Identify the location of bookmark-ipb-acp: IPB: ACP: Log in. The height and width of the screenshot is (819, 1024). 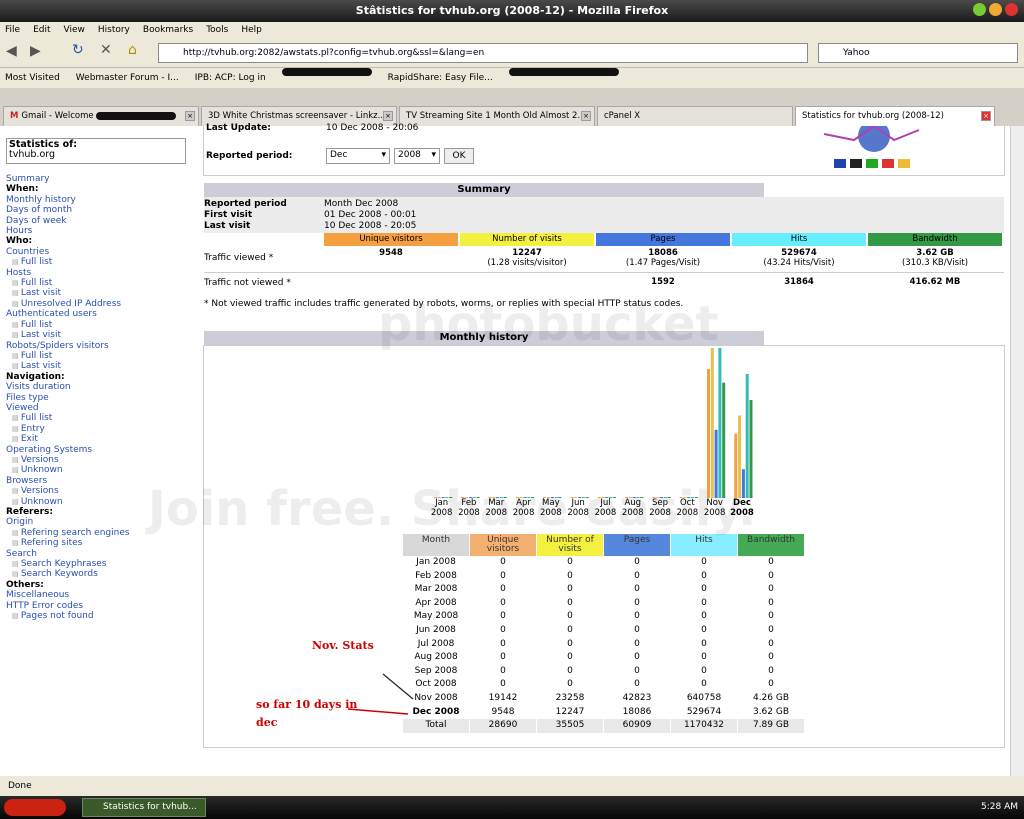
(230, 78).